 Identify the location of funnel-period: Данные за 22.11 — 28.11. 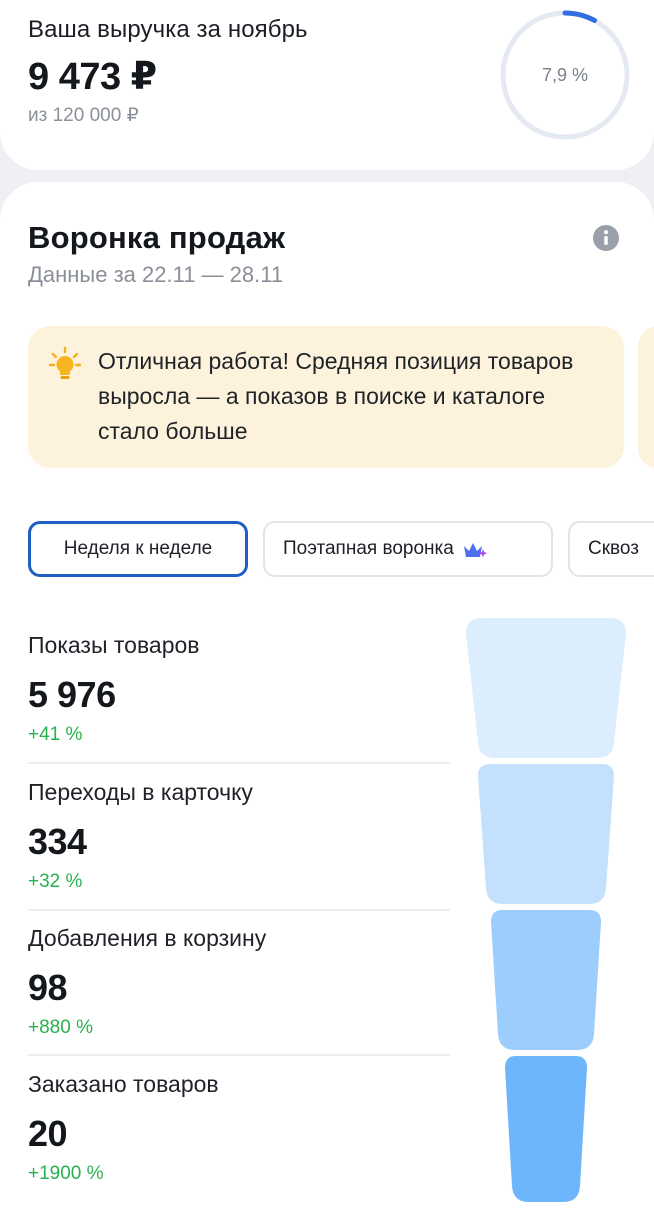
(156, 274).